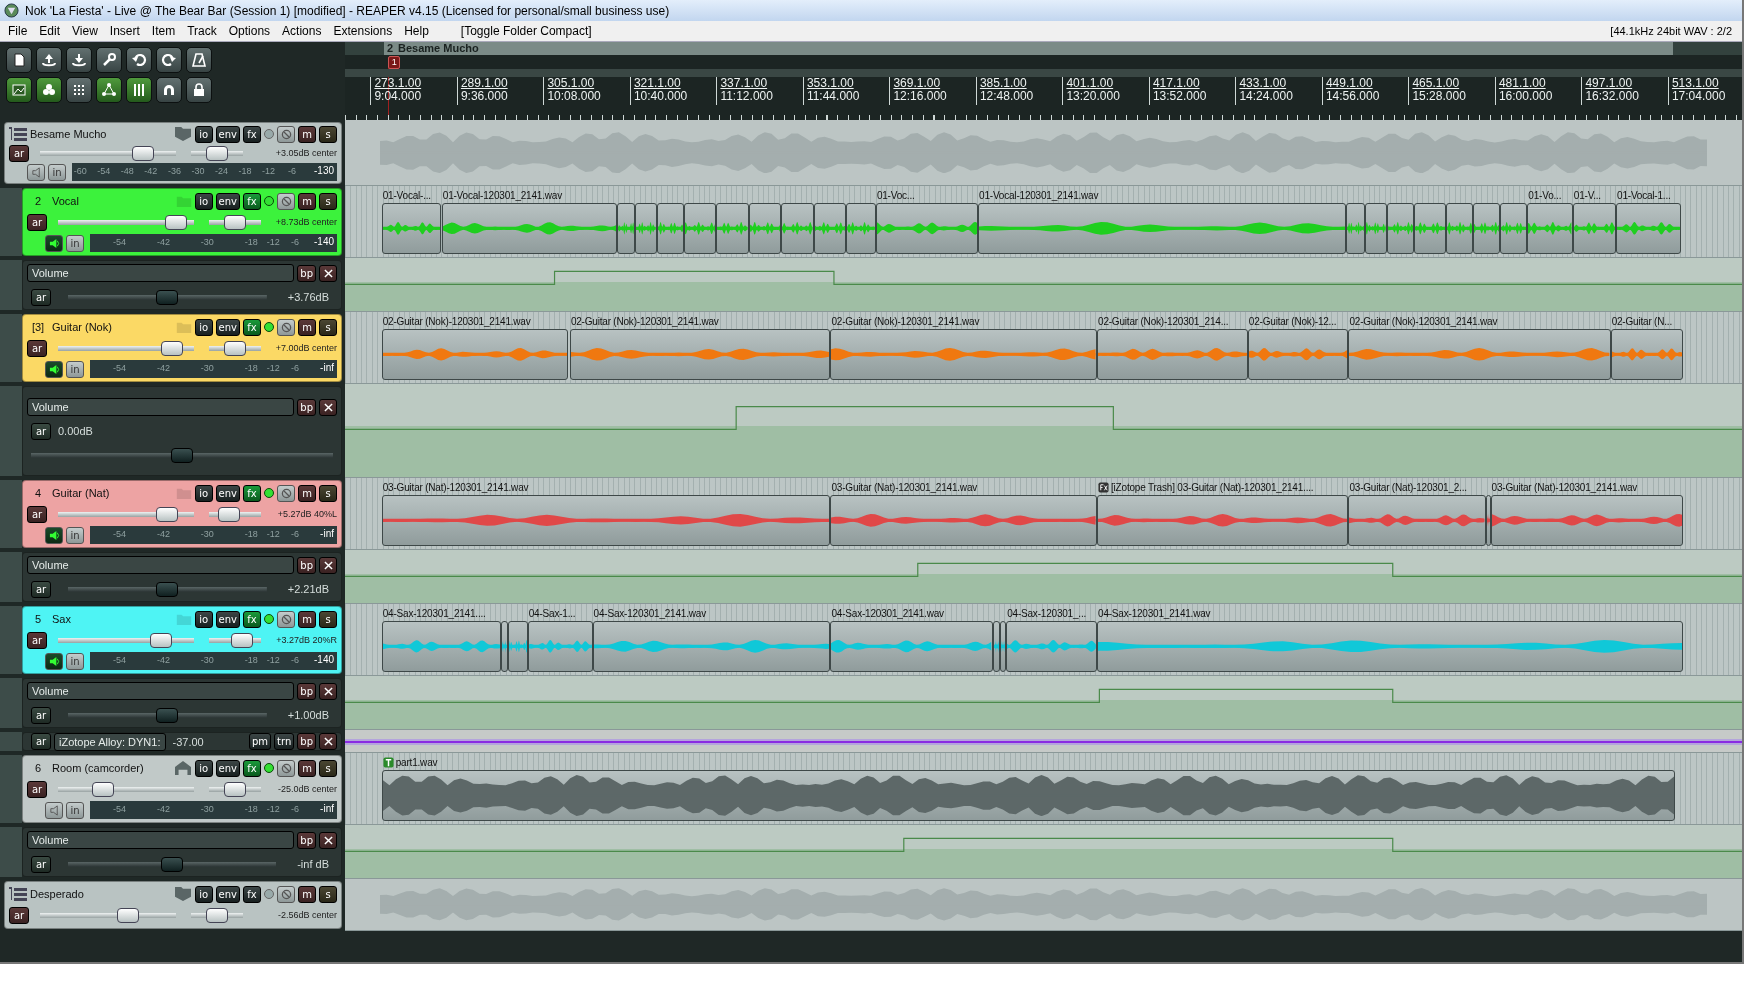 This screenshot has width=1763, height=985. What do you see at coordinates (120, 242) in the screenshot?
I see `meter-scale-label: -54` at bounding box center [120, 242].